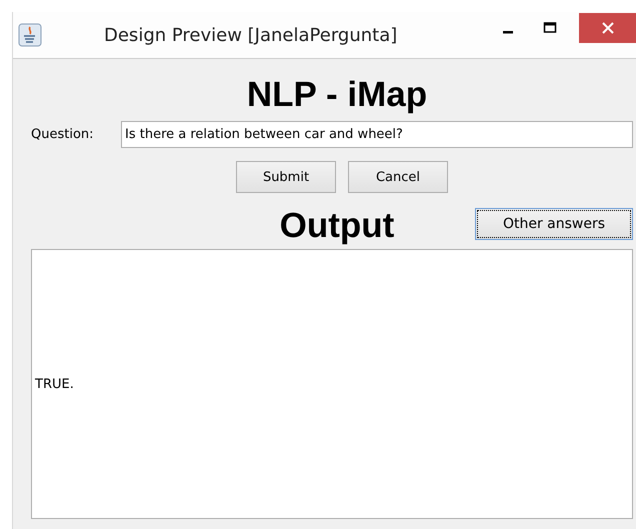 This screenshot has width=636, height=529. Describe the element at coordinates (63, 134) in the screenshot. I see `question-label: Question:` at that location.